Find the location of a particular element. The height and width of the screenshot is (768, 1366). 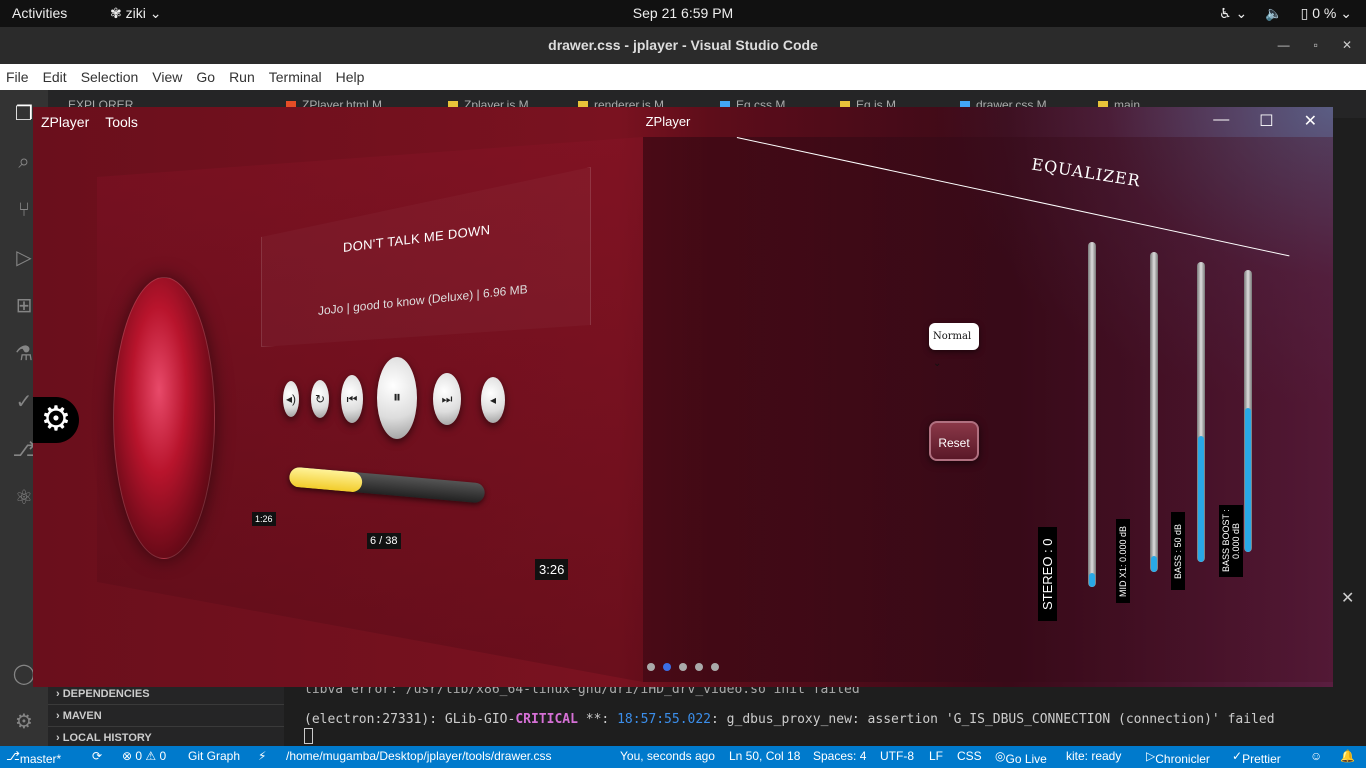

section-label: DEPENDENCIES is located at coordinates (106, 694).